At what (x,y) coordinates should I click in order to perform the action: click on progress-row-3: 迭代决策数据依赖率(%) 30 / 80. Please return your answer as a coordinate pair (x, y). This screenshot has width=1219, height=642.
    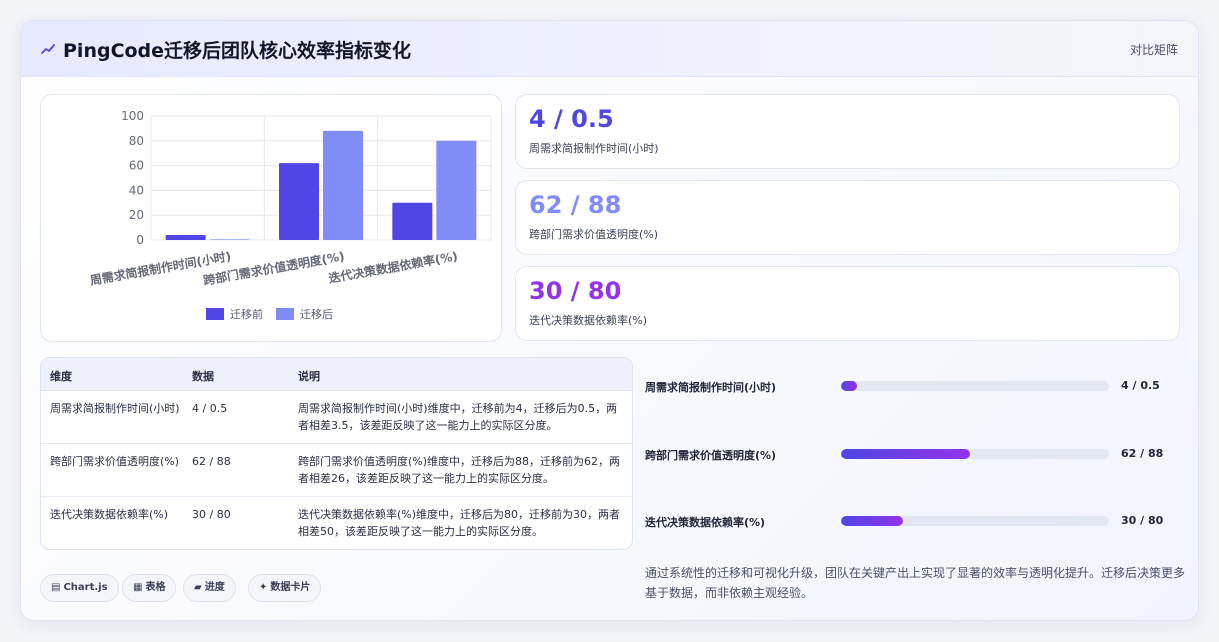
    Looking at the image, I should click on (915, 521).